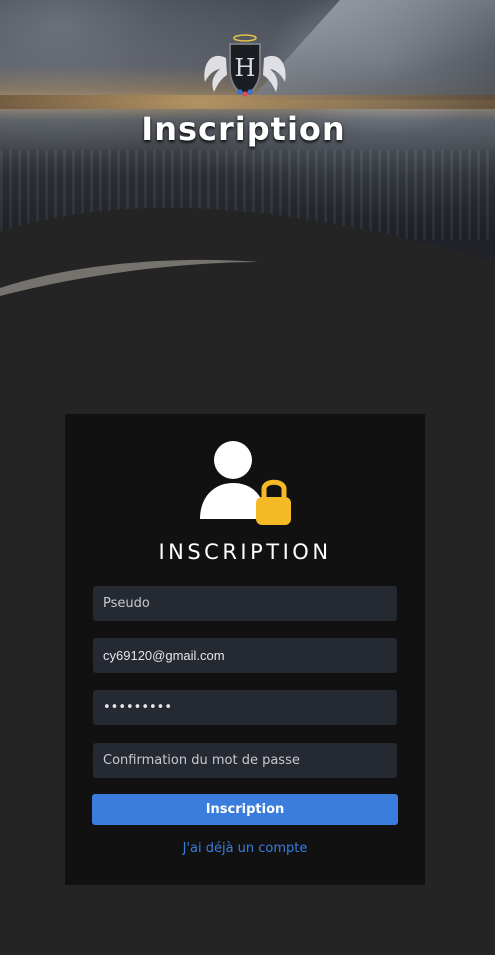  I want to click on form-title: INSCRIPTION, so click(245, 552).